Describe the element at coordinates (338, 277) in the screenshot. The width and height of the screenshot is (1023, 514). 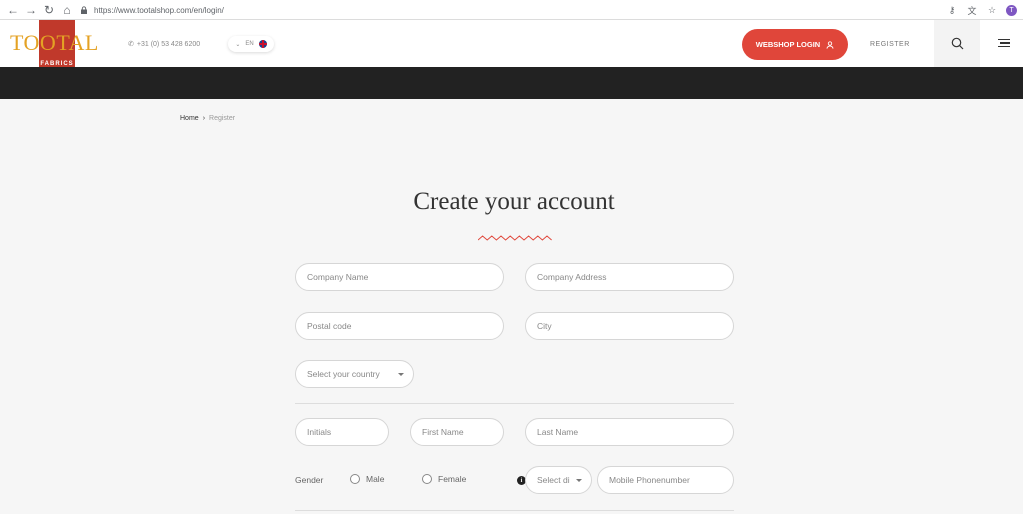
I see `company-name-placeholder: Company Name` at that location.